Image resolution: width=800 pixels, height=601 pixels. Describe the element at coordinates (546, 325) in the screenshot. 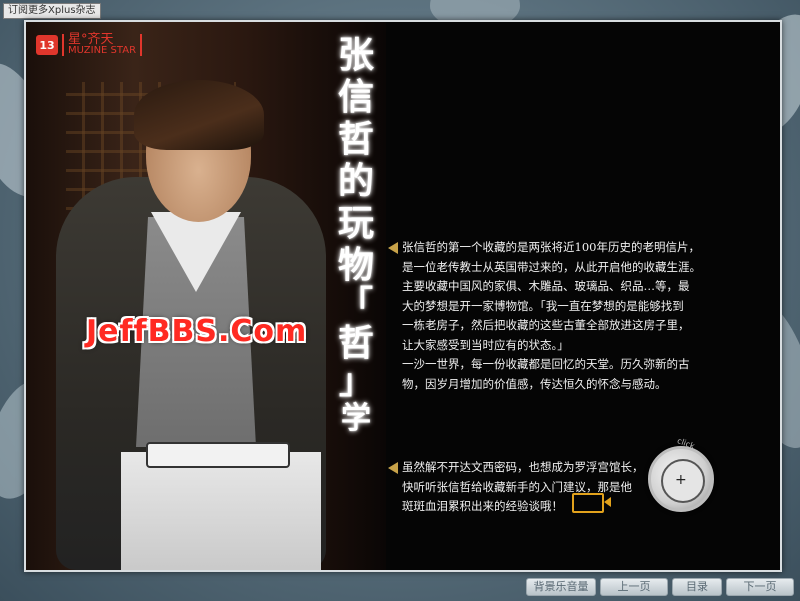

I see `paragraph-line: 一栋老房子，然后把收藏的这些古董全部放进这房子里，` at that location.